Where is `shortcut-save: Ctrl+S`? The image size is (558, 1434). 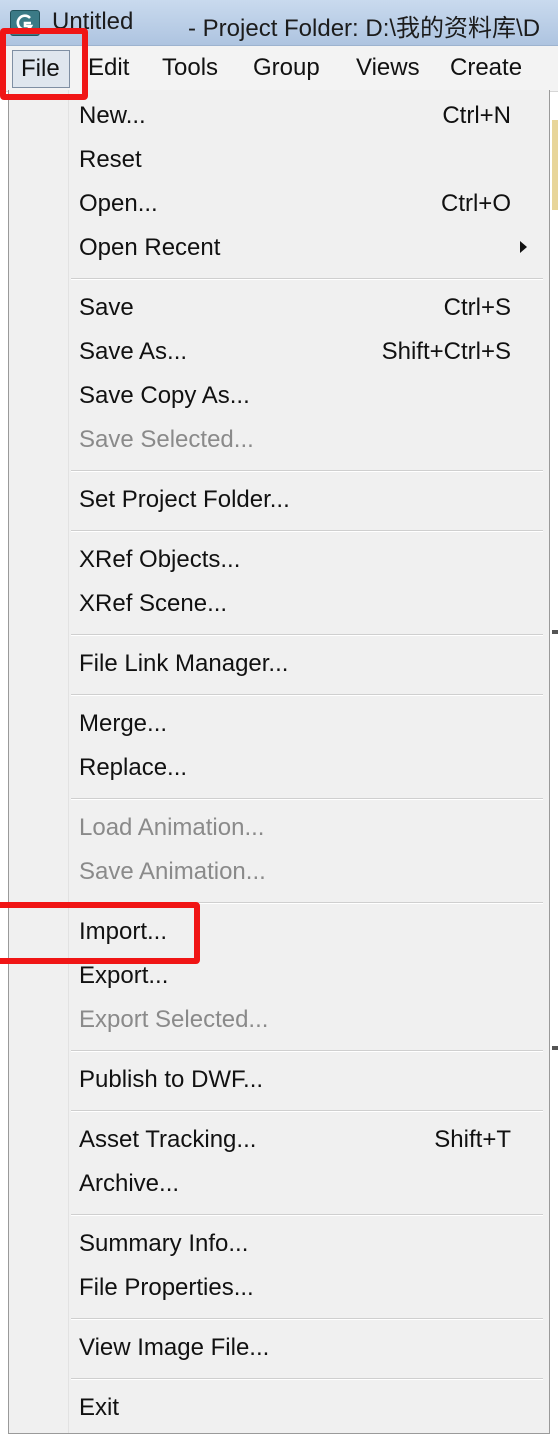 shortcut-save: Ctrl+S is located at coordinates (477, 307).